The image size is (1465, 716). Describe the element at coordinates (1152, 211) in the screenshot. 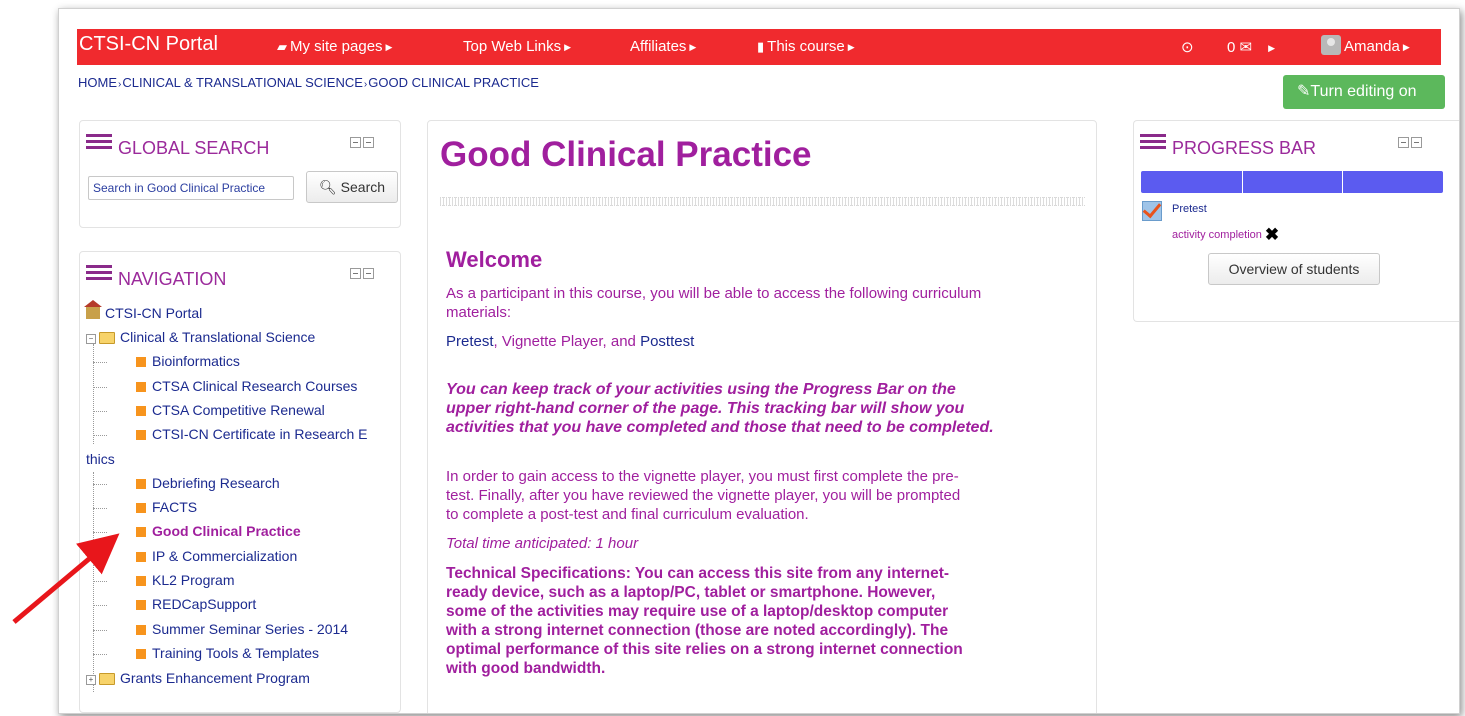

I see `check-icon` at that location.